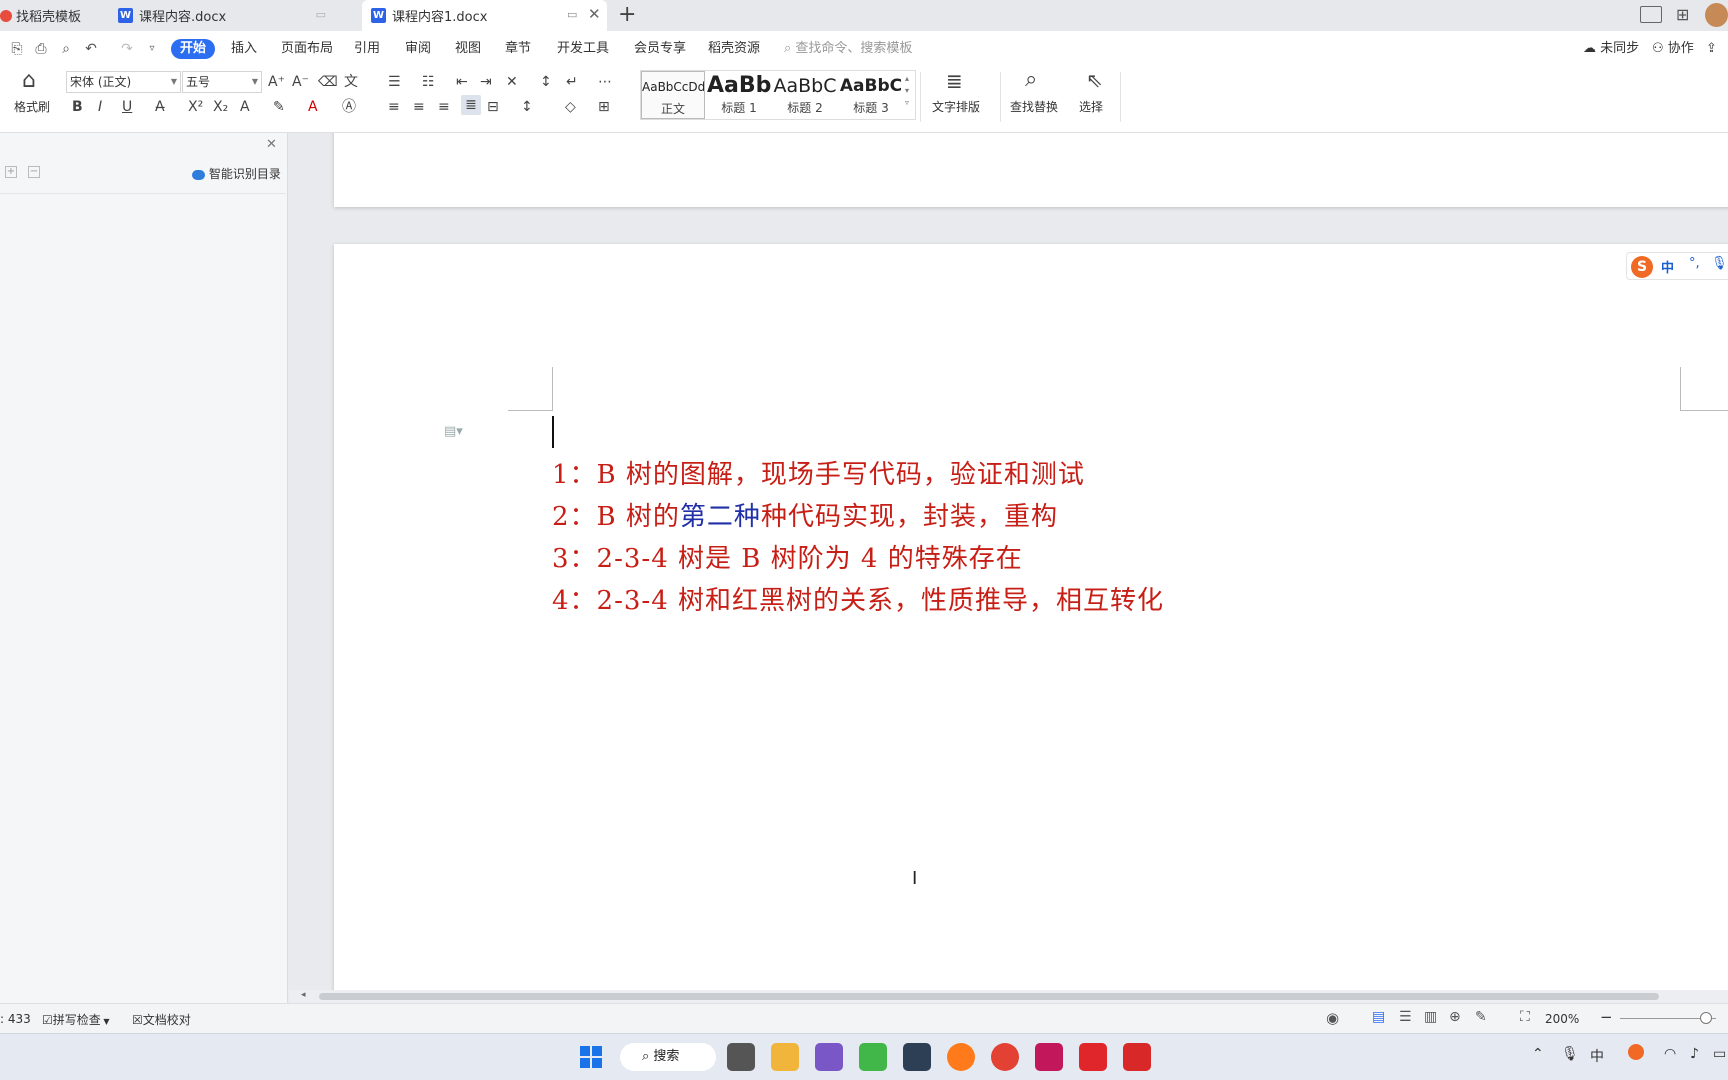 This screenshot has width=1728, height=1080. What do you see at coordinates (493, 107) in the screenshot?
I see `distribute-icon: ⊟` at bounding box center [493, 107].